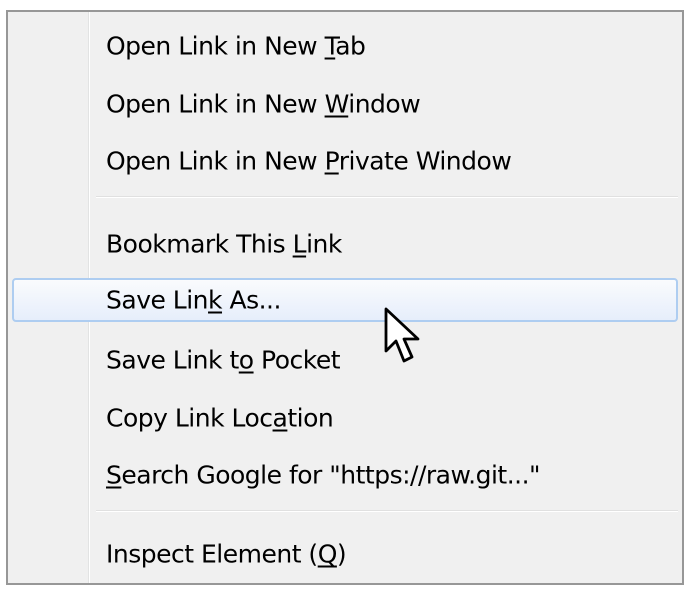 The width and height of the screenshot is (688, 589). Describe the element at coordinates (199, 244) in the screenshot. I see `menu-item-label-pre: Bookmark This` at that location.